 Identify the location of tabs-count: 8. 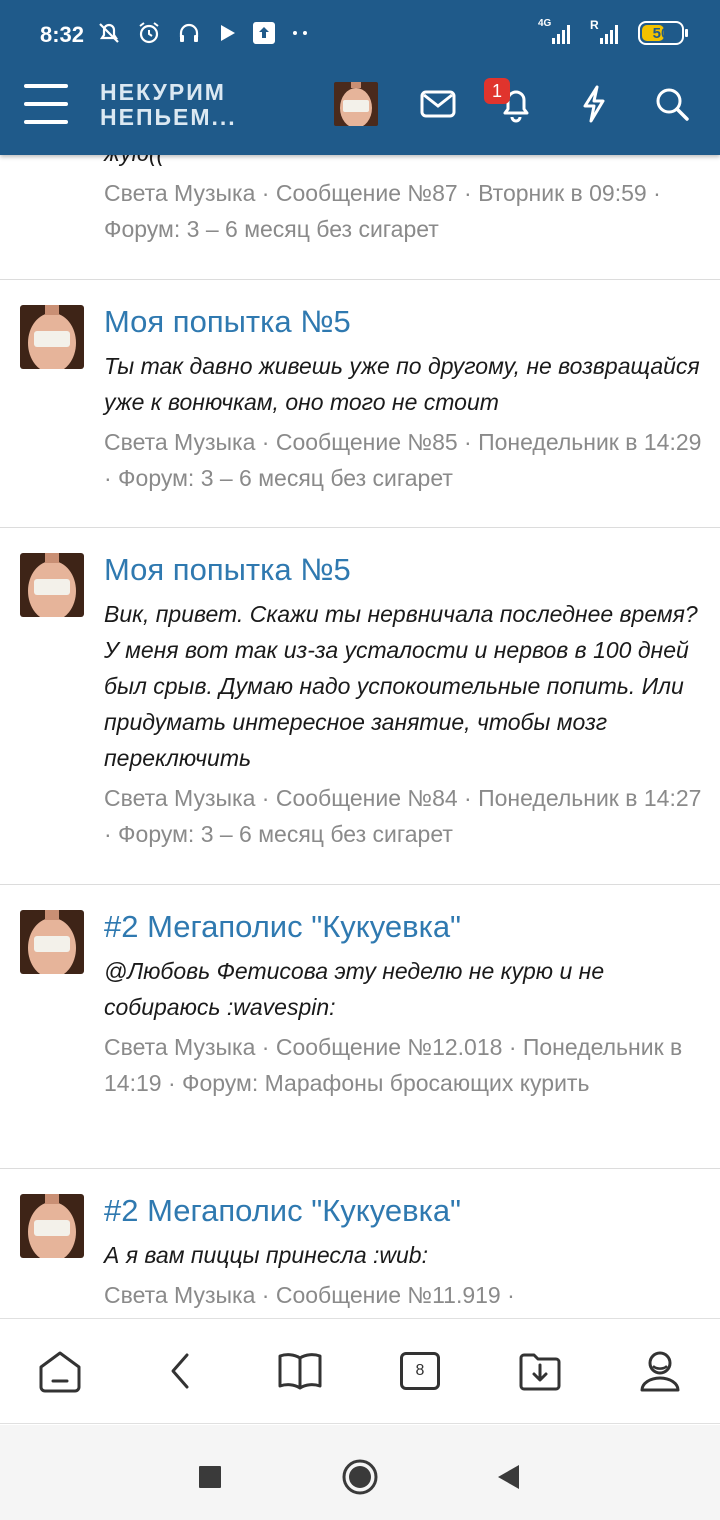
(420, 1371).